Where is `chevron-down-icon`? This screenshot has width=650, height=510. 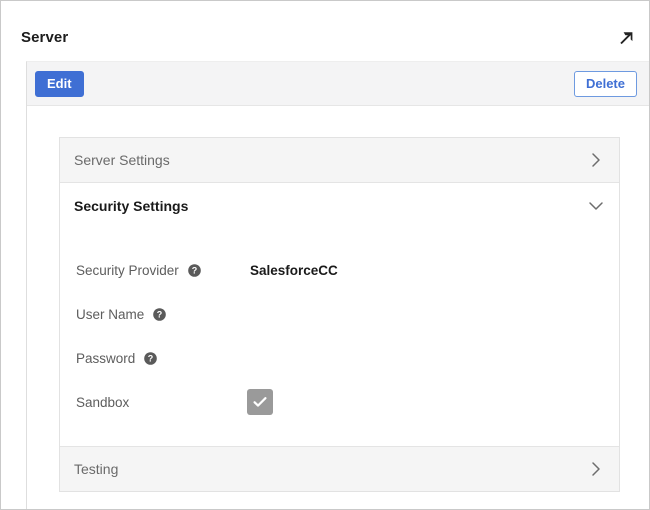
chevron-down-icon is located at coordinates (596, 206).